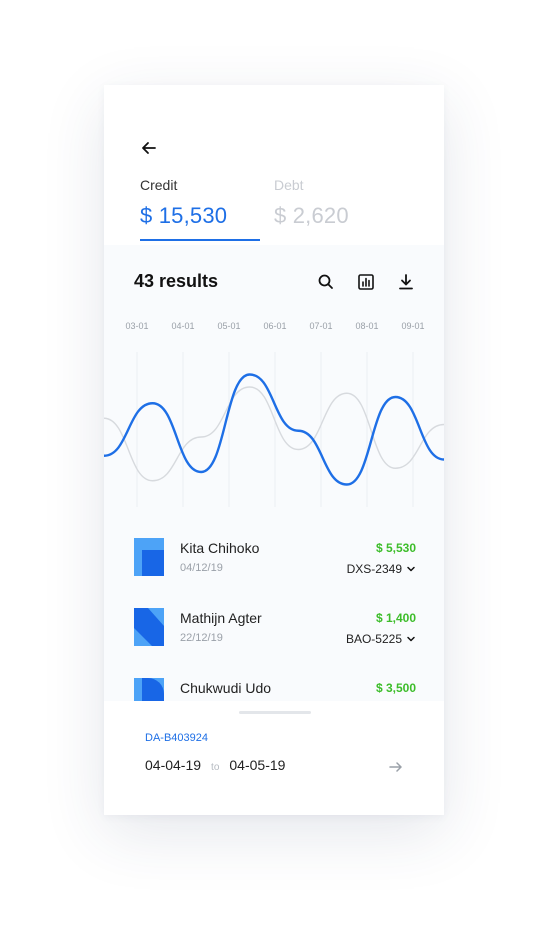  Describe the element at coordinates (274, 326) in the screenshot. I see `chart-x-tick: 06-01` at that location.